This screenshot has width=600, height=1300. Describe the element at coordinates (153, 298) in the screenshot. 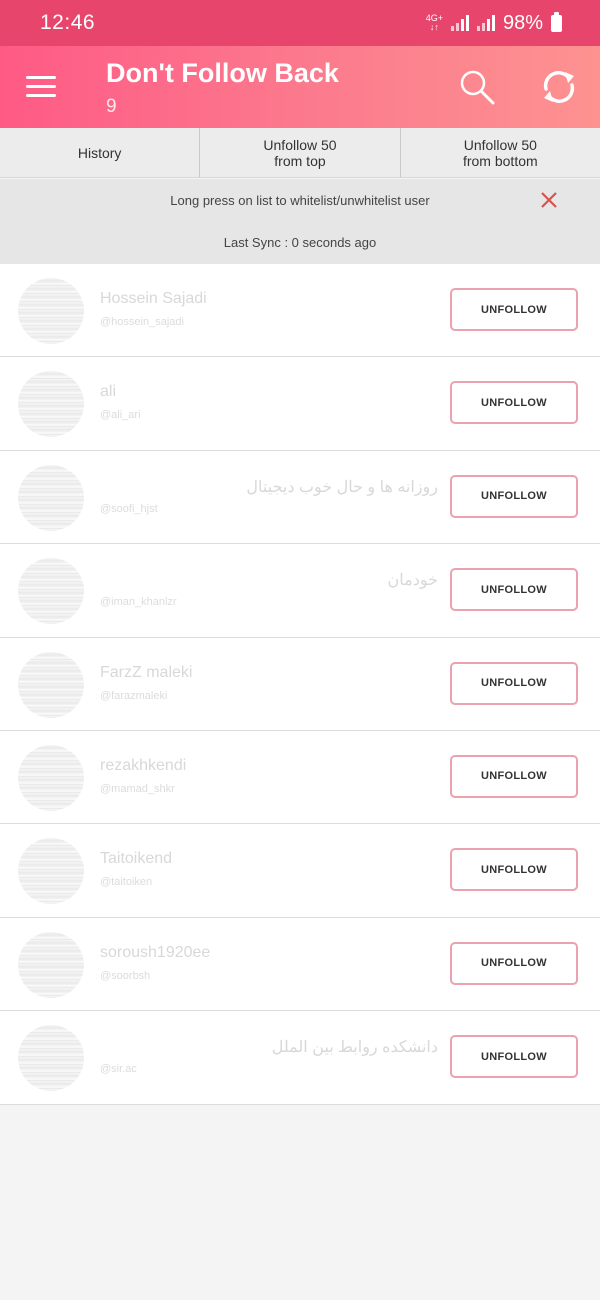

I see `user-name: Hossein Sajadi` at that location.